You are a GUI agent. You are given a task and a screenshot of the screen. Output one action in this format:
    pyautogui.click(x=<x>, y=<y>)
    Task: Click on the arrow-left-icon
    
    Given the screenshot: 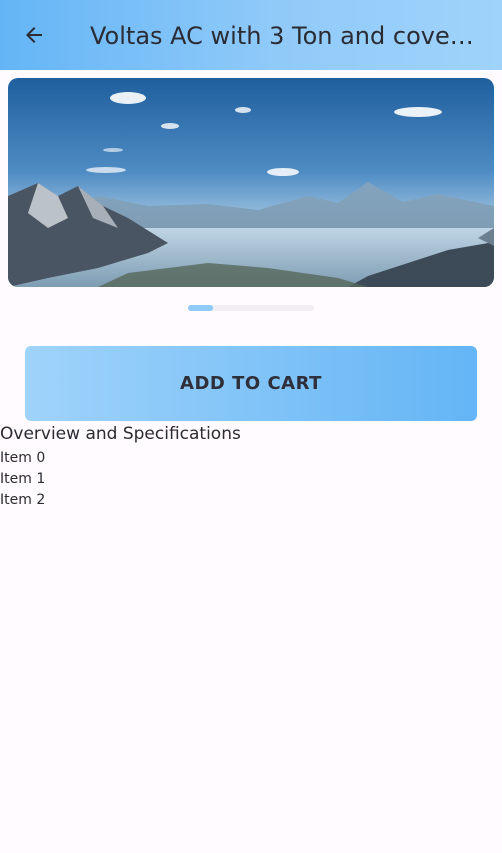 What is the action you would take?
    pyautogui.click(x=34, y=35)
    